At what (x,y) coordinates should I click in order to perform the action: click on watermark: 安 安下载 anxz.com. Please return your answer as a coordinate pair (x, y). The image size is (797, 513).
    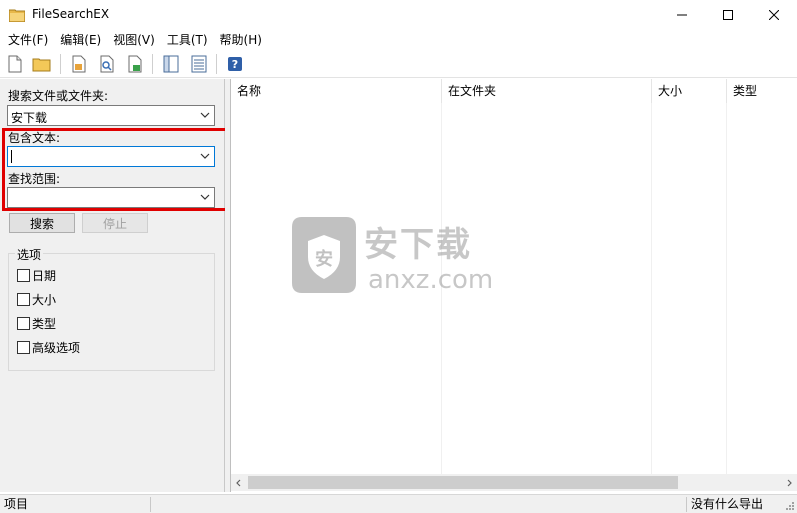
    Looking at the image, I should click on (403, 256).